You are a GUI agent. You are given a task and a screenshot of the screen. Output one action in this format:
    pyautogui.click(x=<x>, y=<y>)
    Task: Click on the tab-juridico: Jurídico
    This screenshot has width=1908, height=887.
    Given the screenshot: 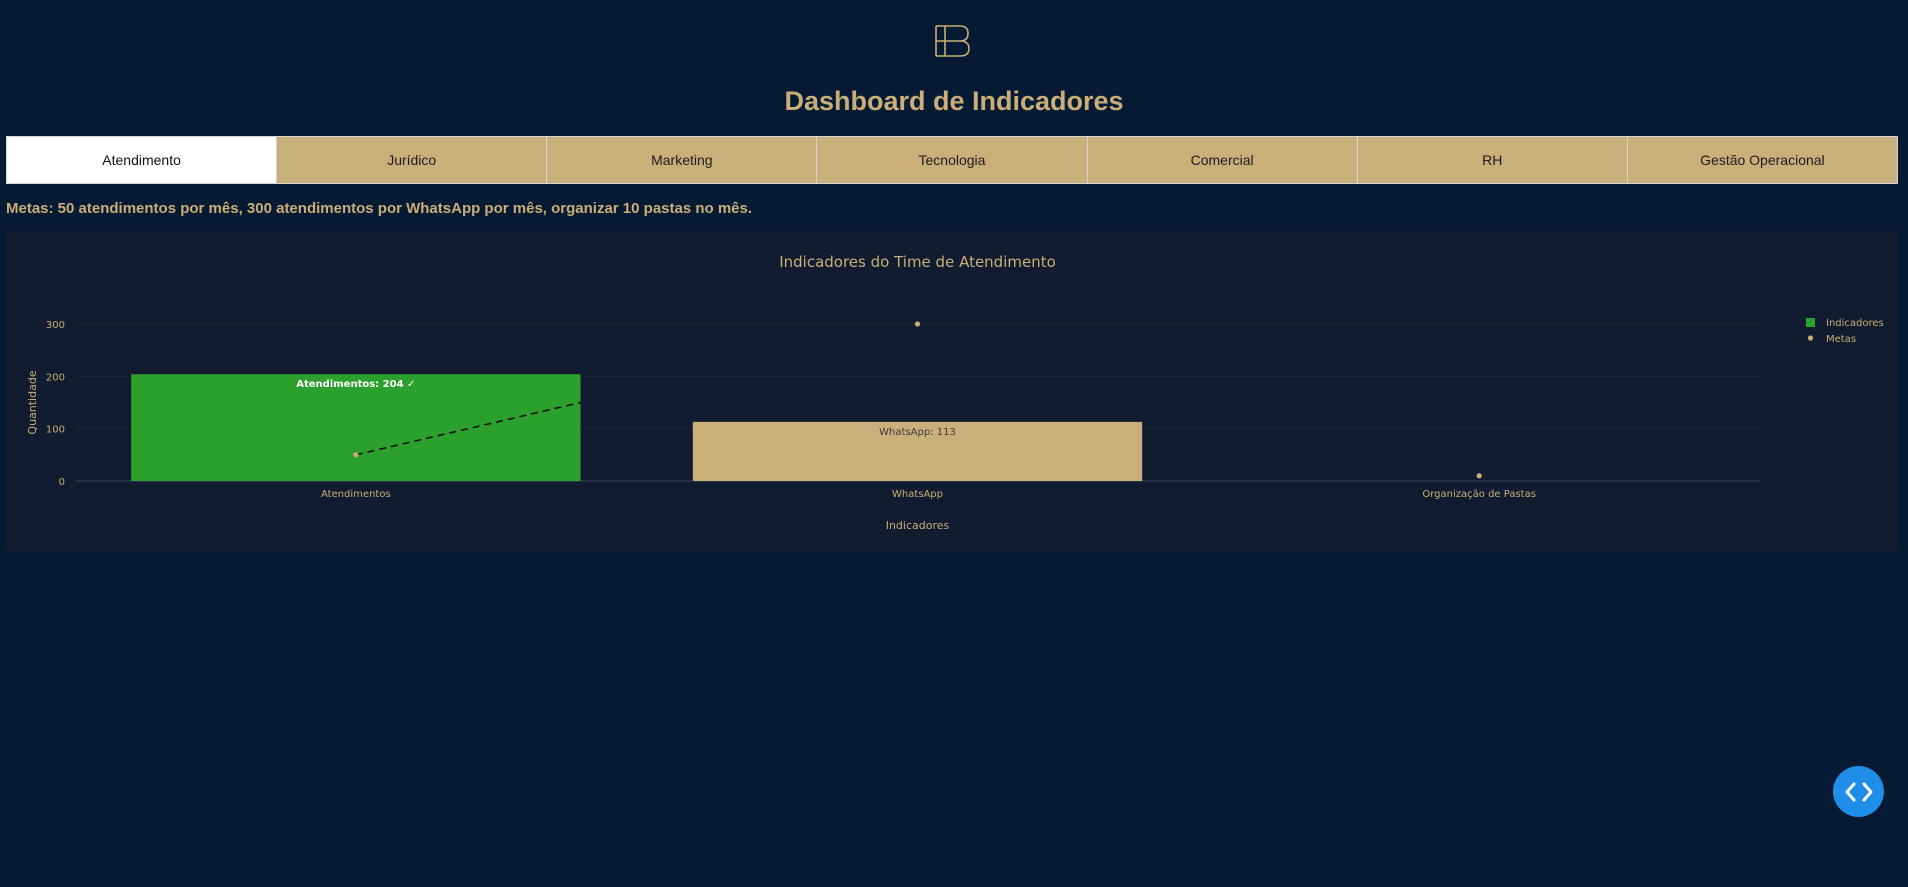 What is the action you would take?
    pyautogui.click(x=411, y=160)
    